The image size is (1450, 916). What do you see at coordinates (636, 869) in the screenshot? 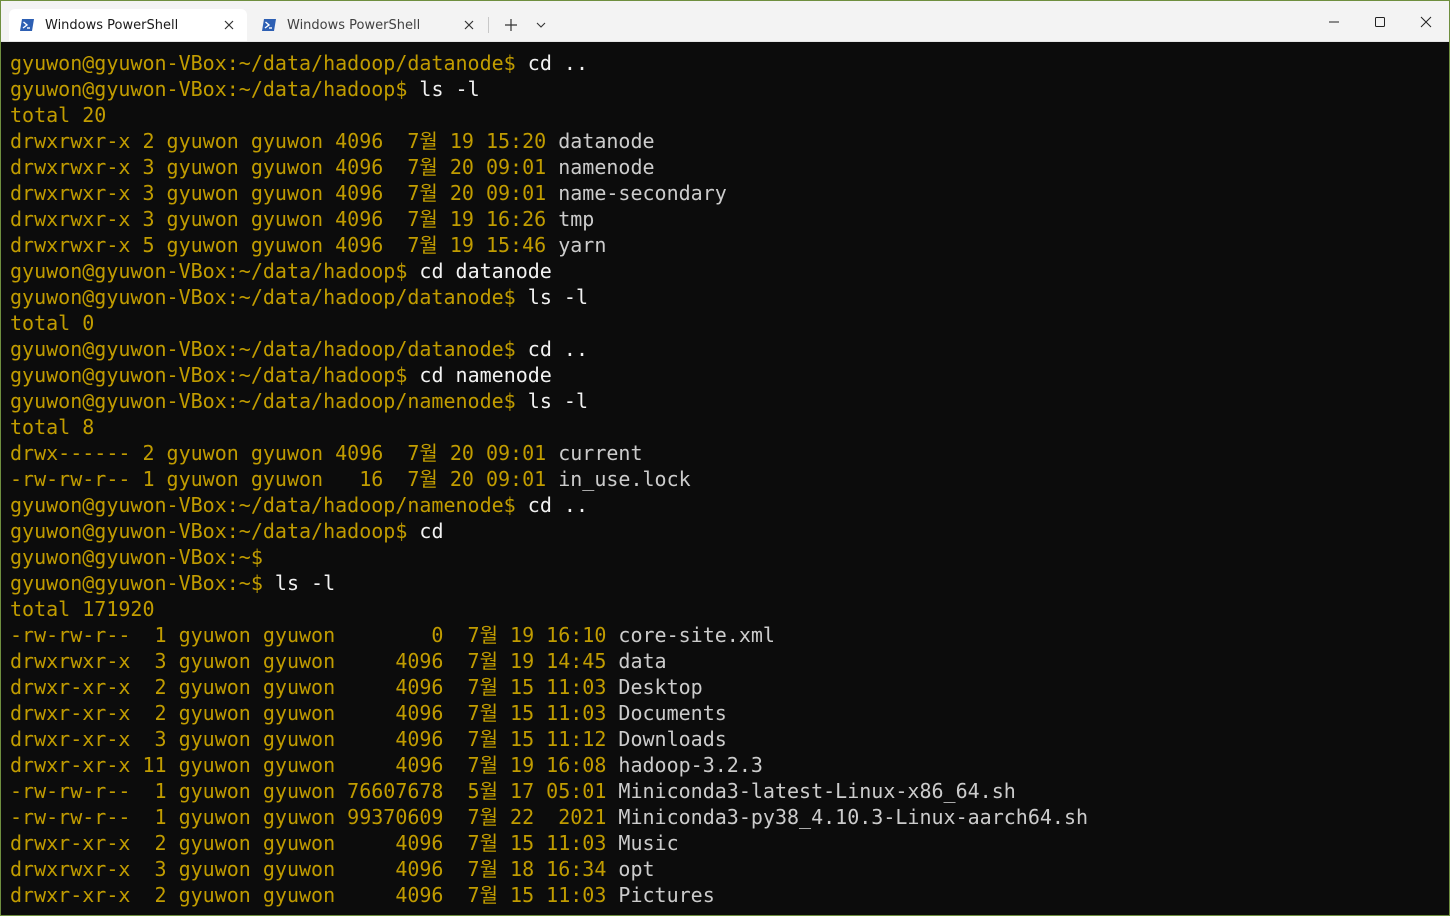
I see `entry-name: opt` at bounding box center [636, 869].